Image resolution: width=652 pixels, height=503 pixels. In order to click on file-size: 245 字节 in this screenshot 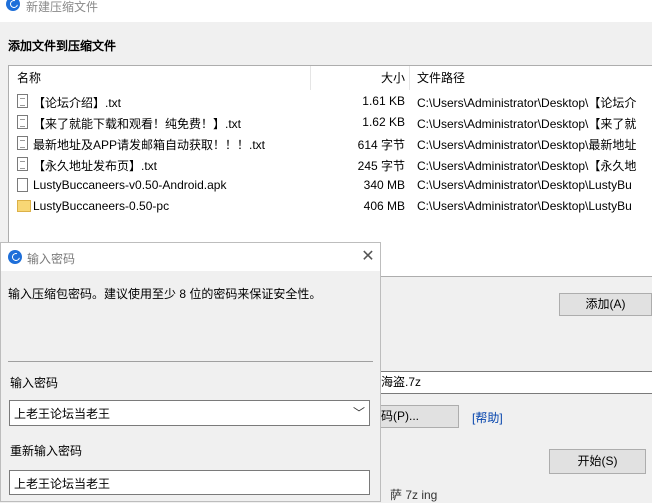, I will do `click(381, 166)`.